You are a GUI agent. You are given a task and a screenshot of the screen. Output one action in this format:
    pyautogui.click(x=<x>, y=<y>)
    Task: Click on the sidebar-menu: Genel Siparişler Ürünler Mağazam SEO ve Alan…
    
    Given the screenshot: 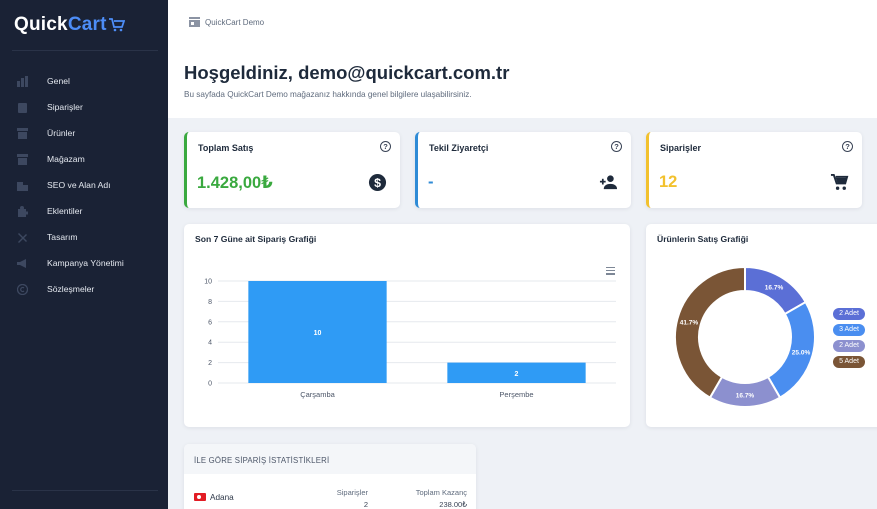 What is the action you would take?
    pyautogui.click(x=84, y=185)
    